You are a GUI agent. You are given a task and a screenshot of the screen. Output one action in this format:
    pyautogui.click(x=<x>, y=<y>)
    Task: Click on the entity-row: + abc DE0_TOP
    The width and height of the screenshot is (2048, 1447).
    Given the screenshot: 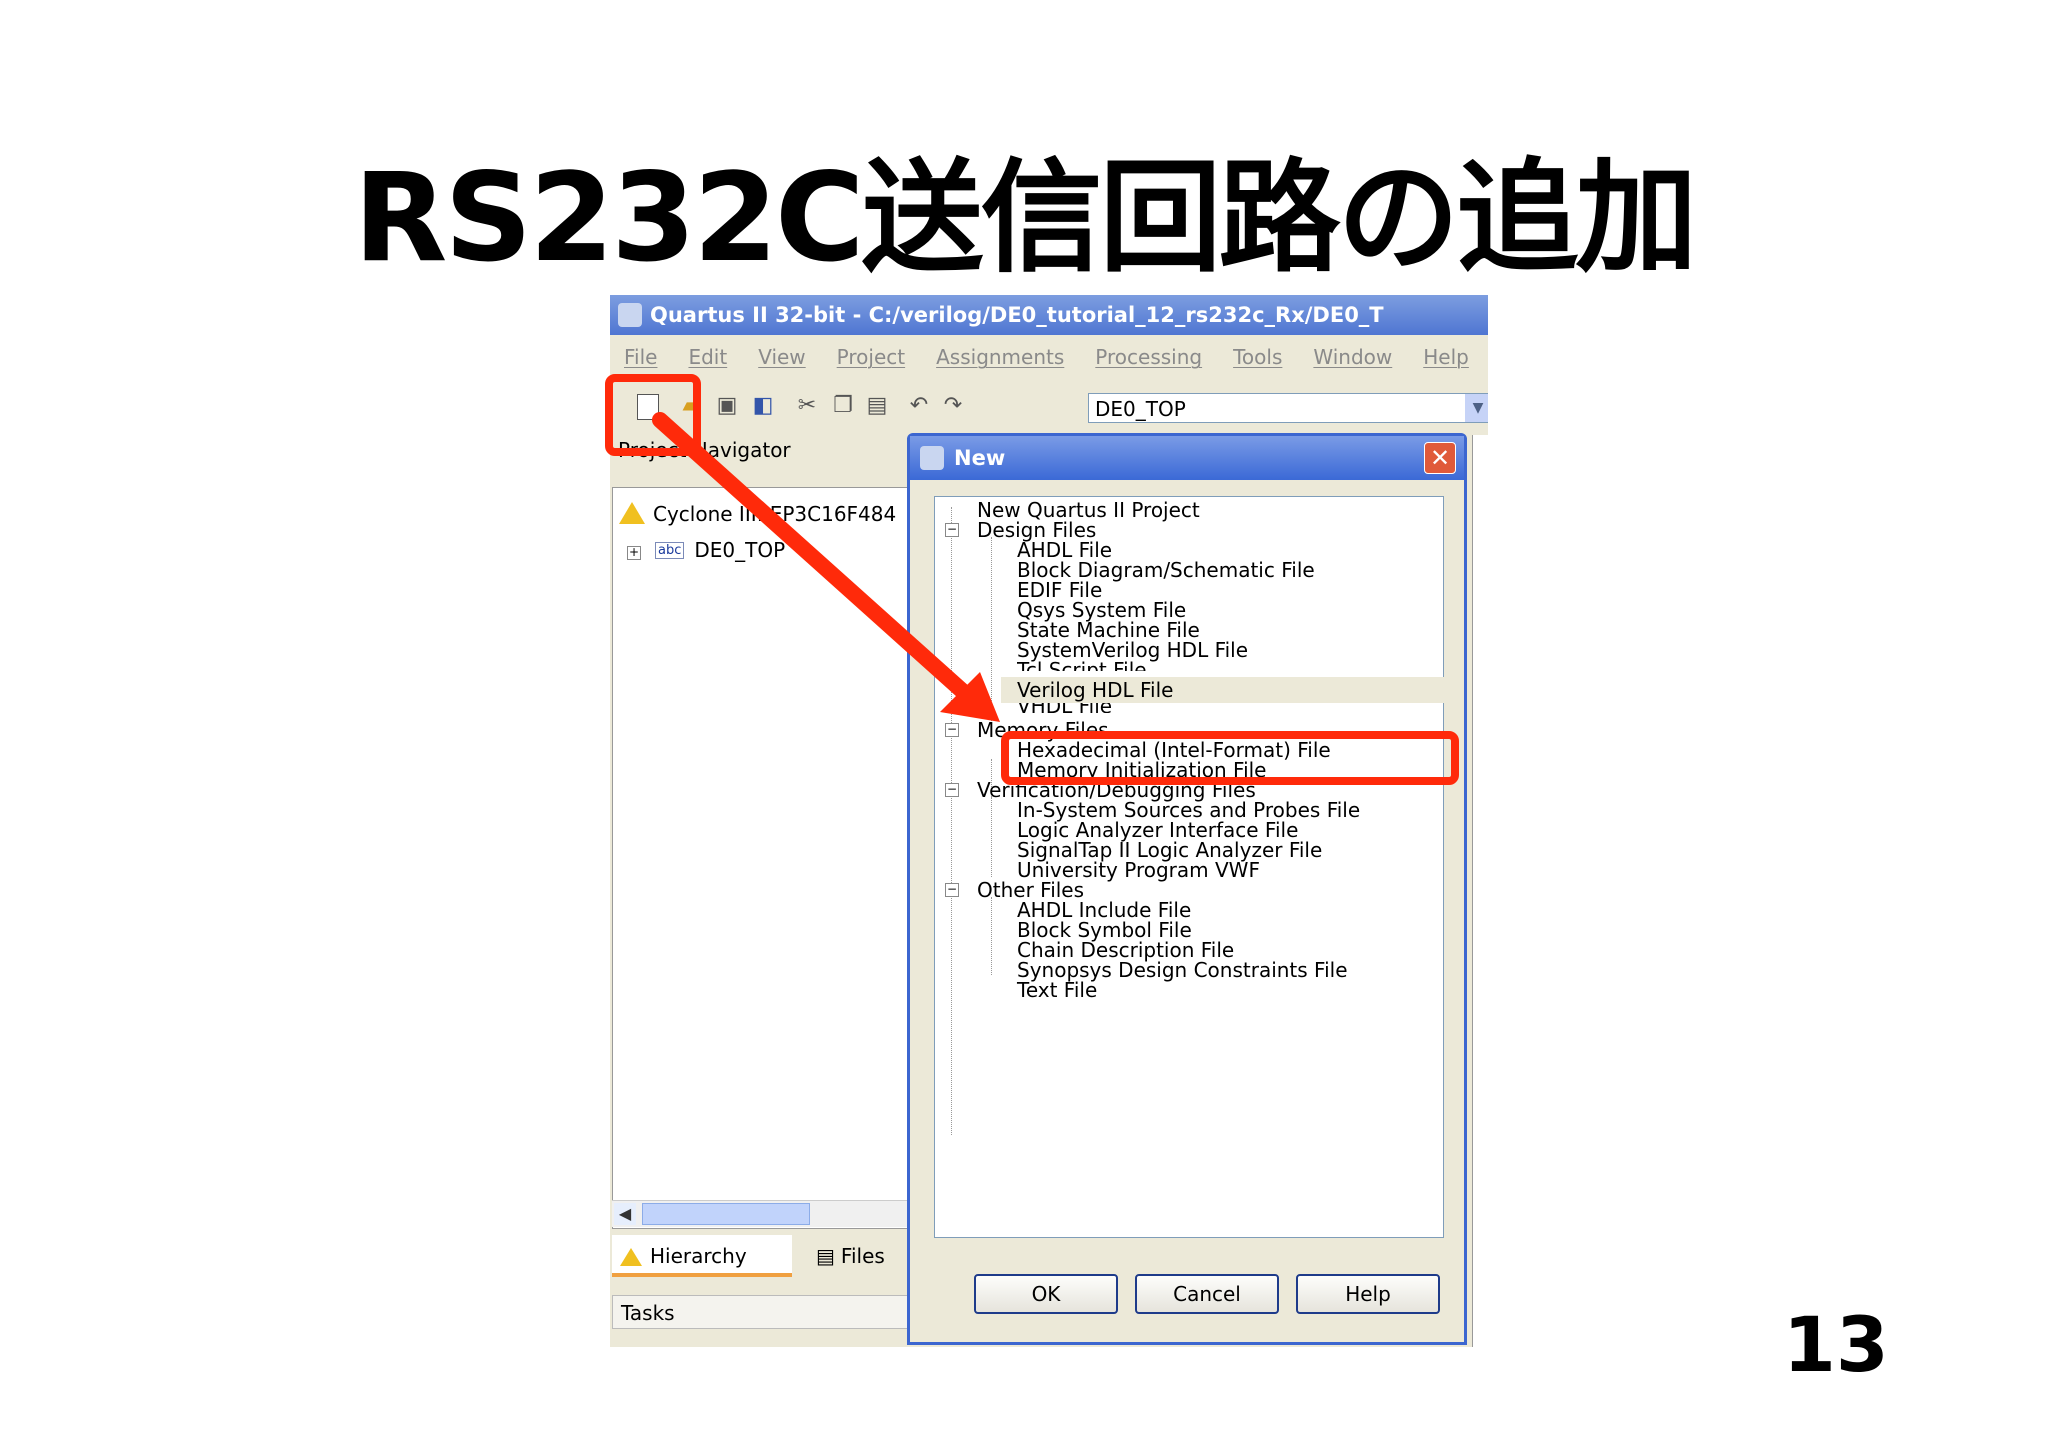 What is the action you would take?
    pyautogui.click(x=706, y=550)
    